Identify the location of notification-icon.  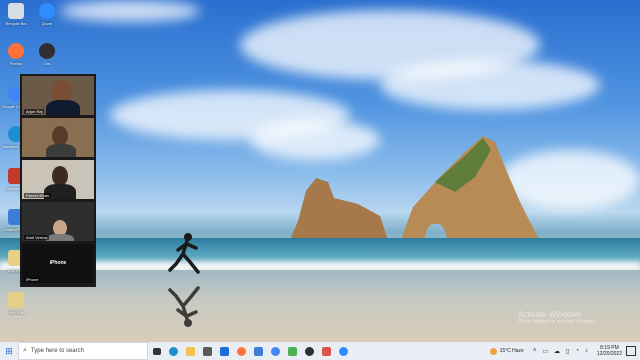
(631, 351).